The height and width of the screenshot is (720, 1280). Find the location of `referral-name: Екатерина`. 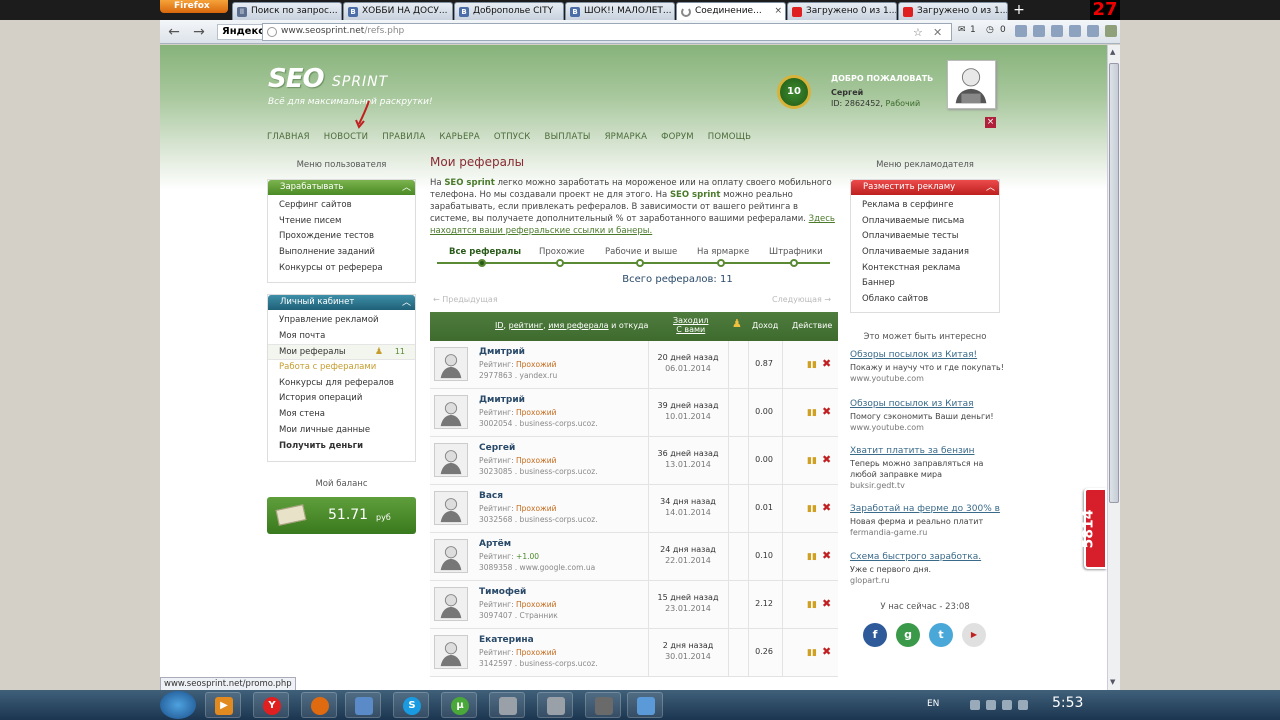

referral-name: Екатерина is located at coordinates (506, 640).